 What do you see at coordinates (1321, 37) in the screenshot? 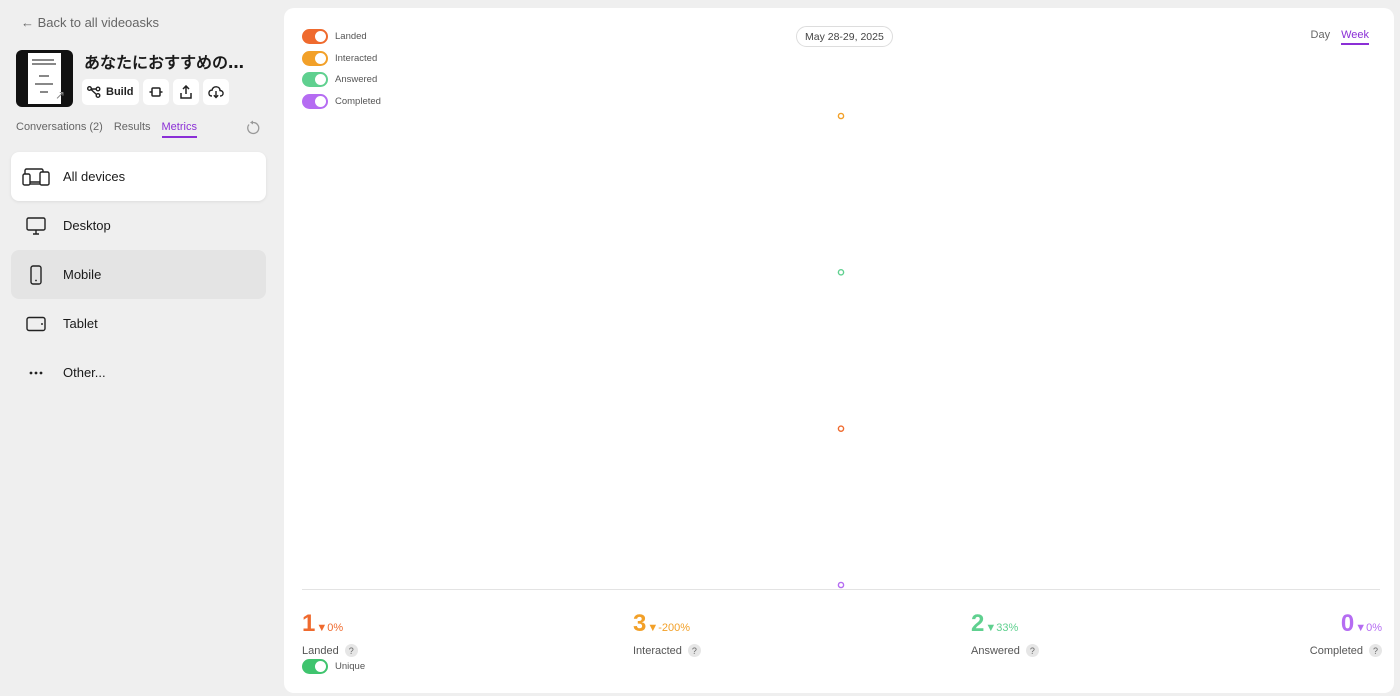
I see `range-day: Day` at bounding box center [1321, 37].